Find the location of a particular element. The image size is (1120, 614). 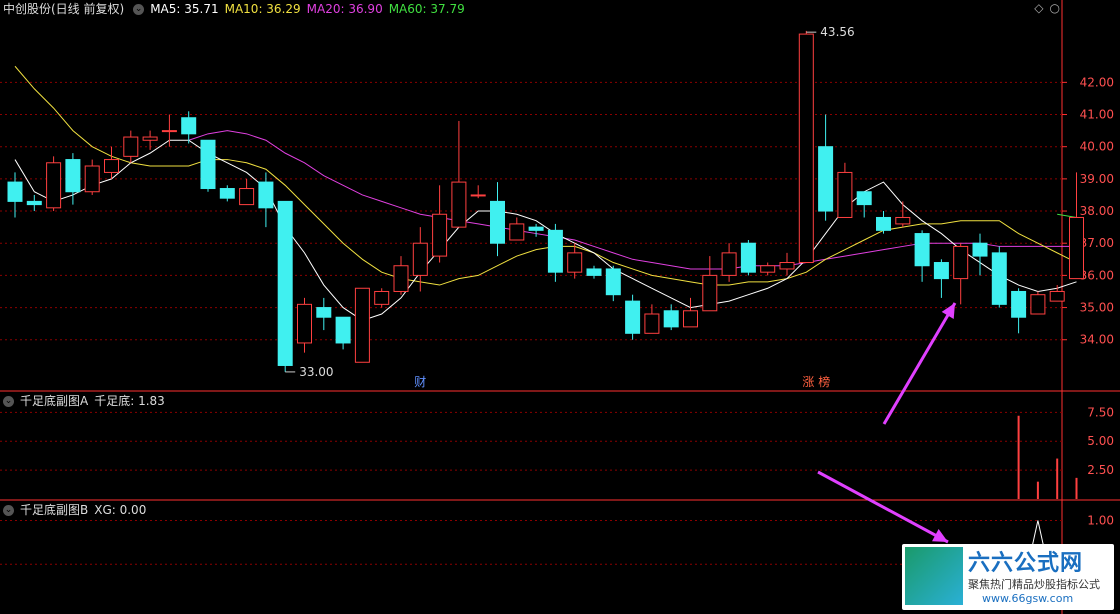

y-tick-label: 2.50 is located at coordinates (1100, 470).